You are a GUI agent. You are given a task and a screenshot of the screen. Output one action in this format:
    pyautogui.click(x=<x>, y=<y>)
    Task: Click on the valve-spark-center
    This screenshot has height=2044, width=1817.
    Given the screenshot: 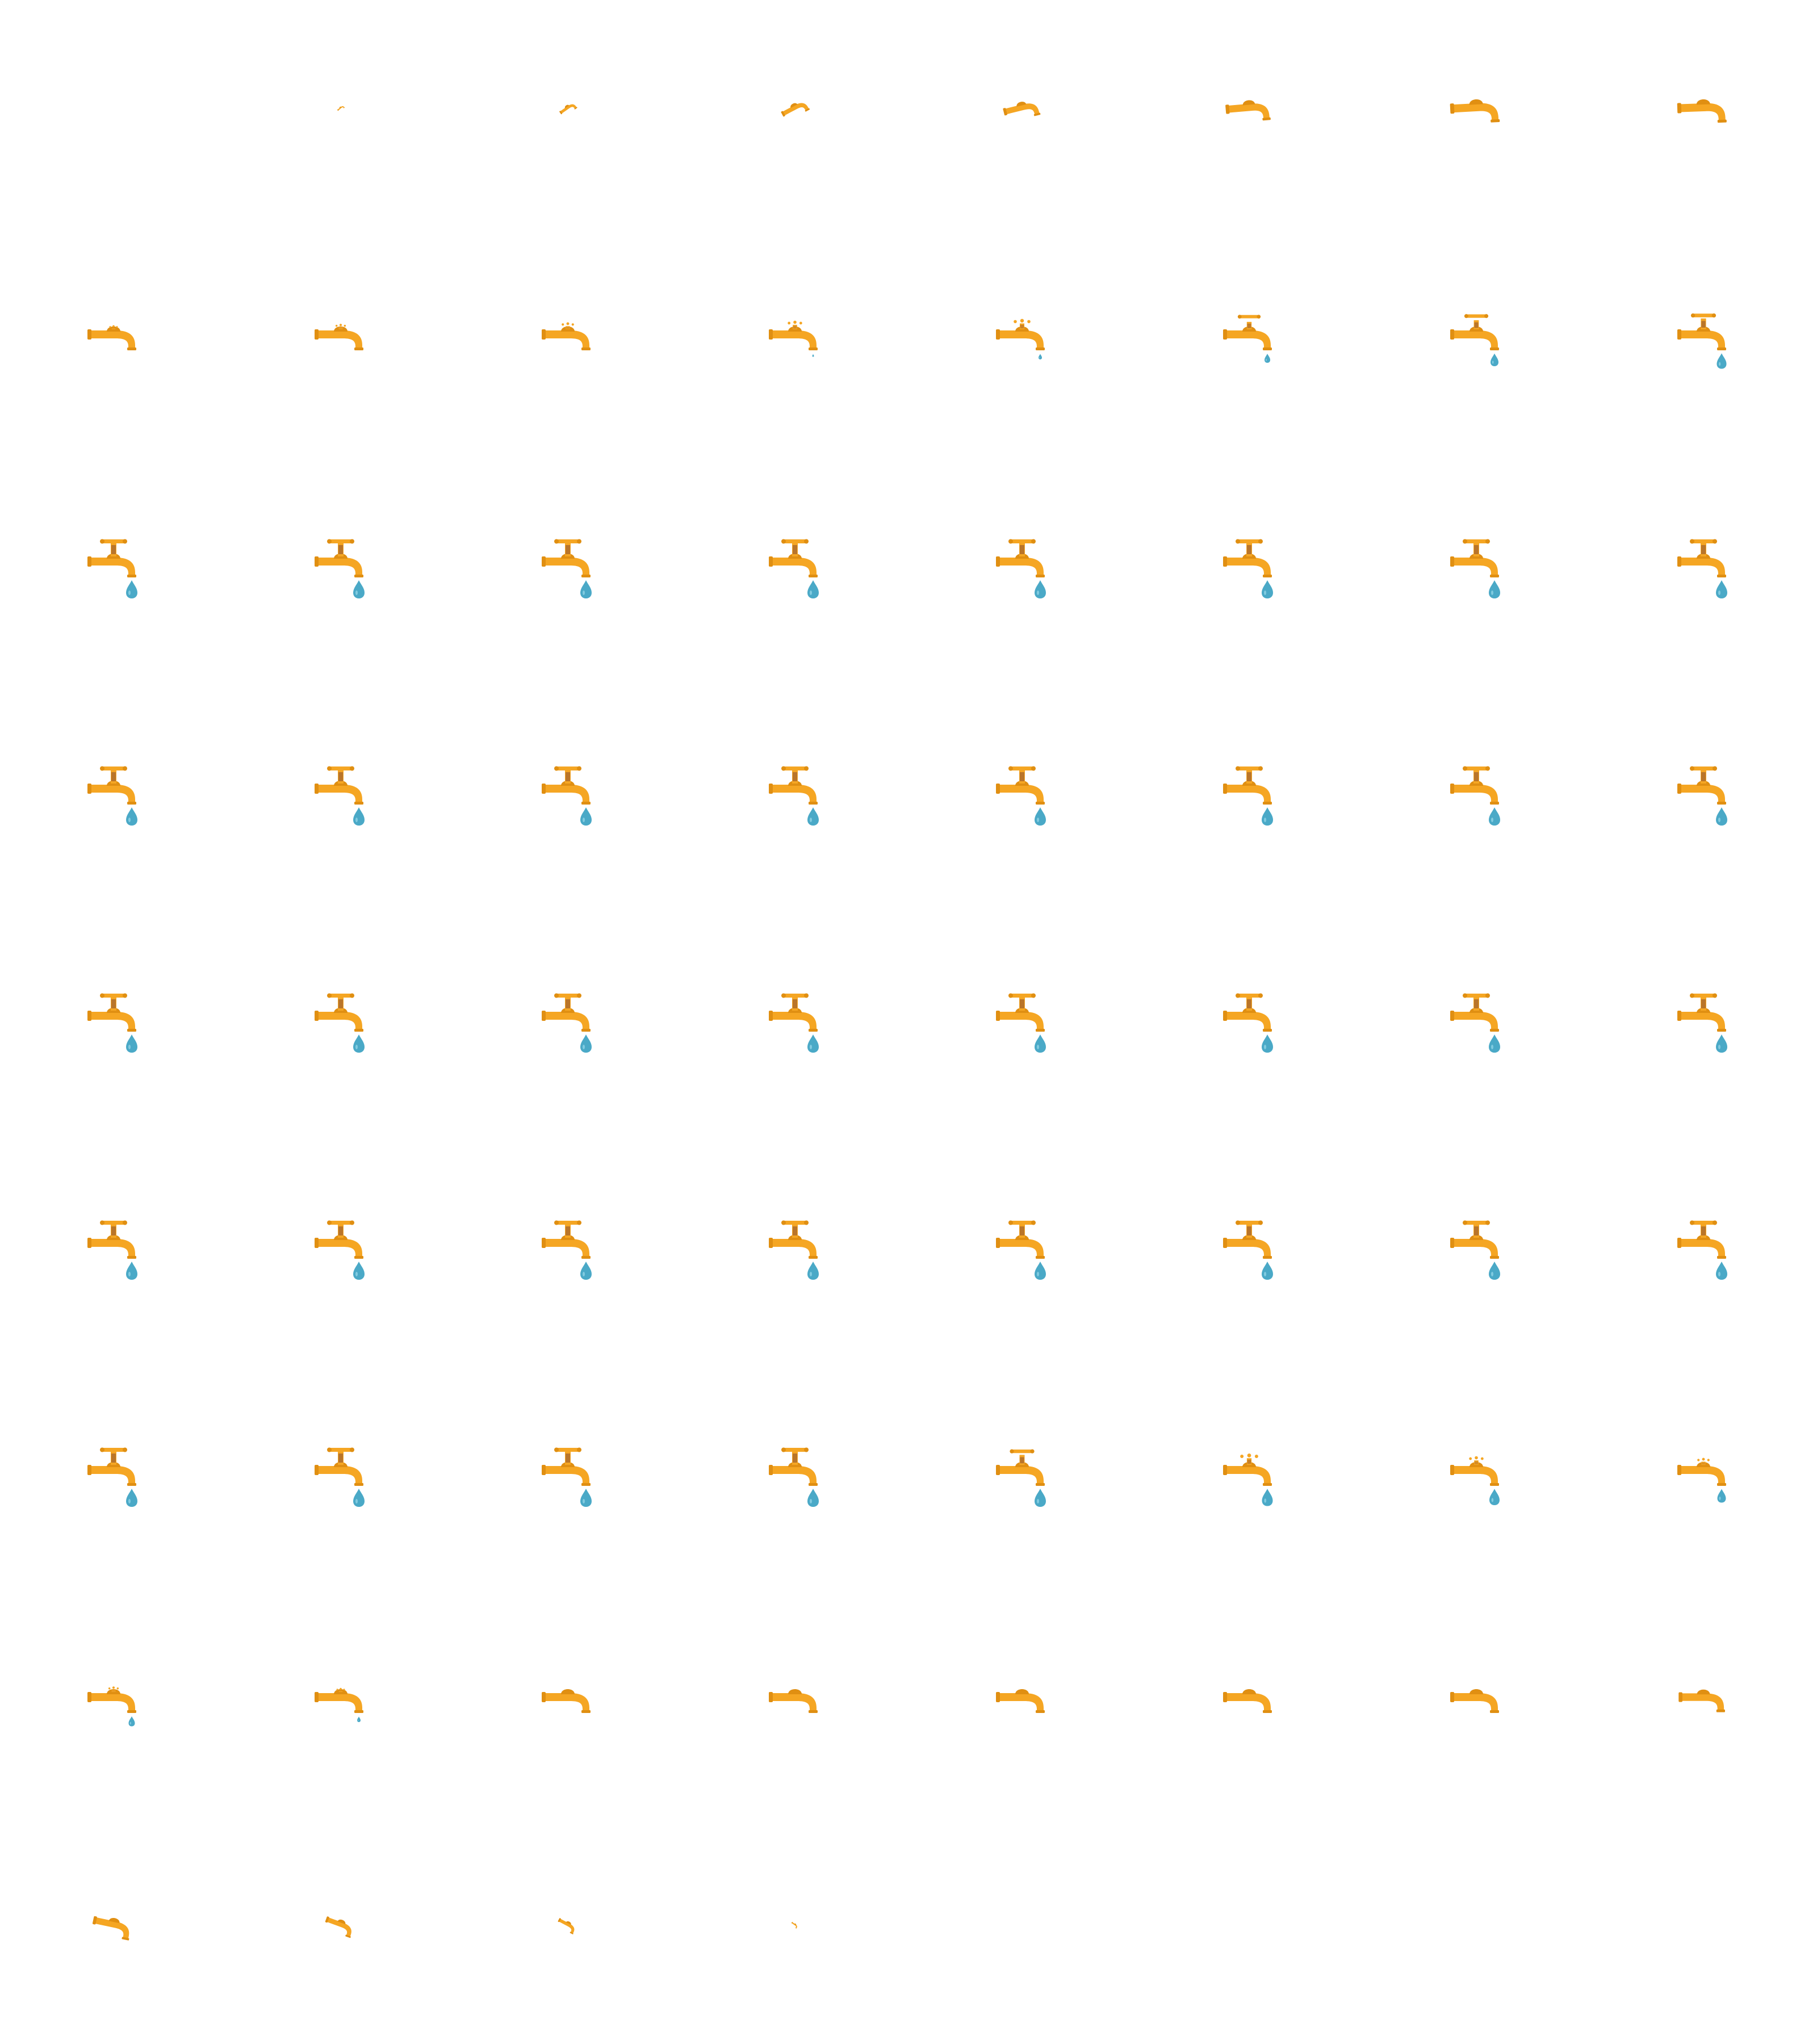 What is the action you would take?
    pyautogui.click(x=795, y=322)
    